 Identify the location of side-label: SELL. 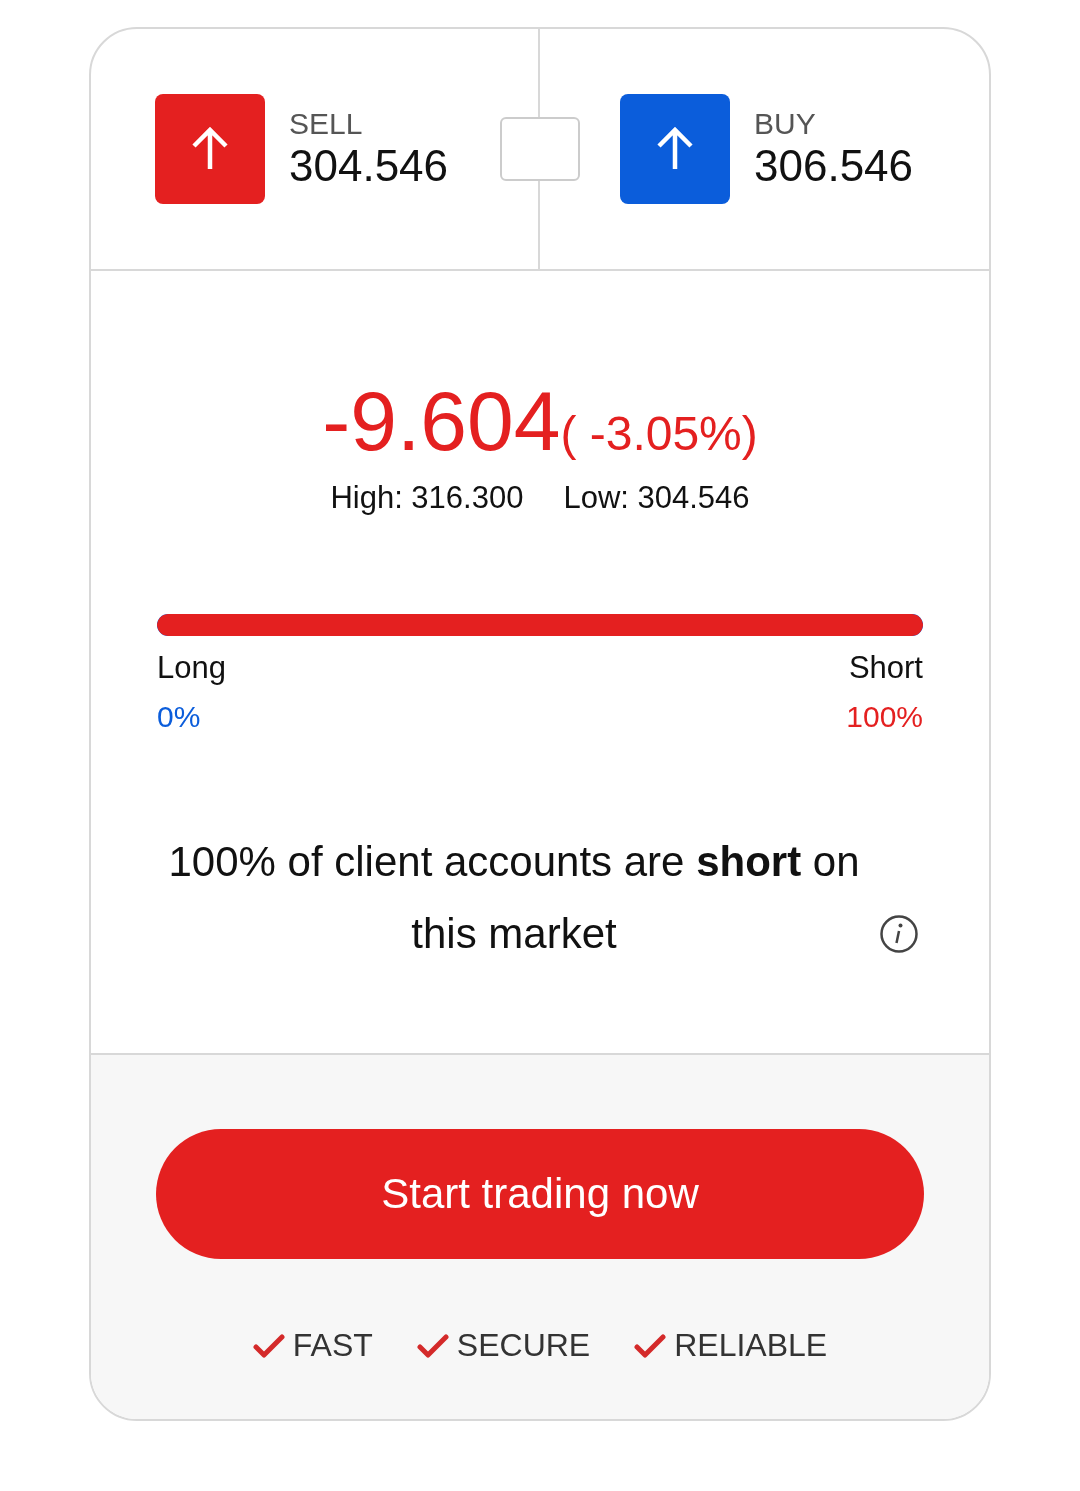
(326, 124).